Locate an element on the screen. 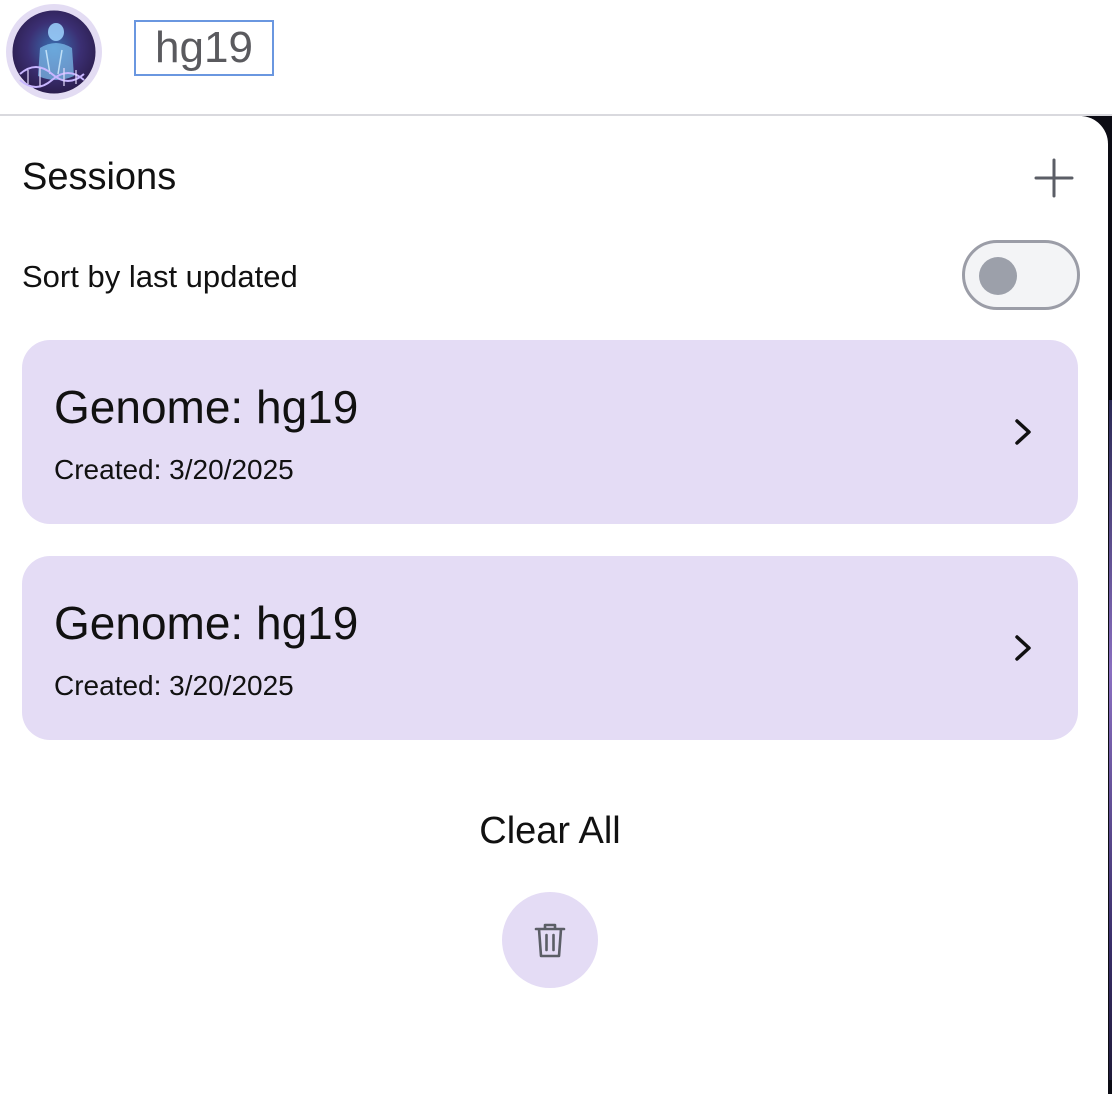 The width and height of the screenshot is (1112, 1094). avatar is located at coordinates (54, 52).